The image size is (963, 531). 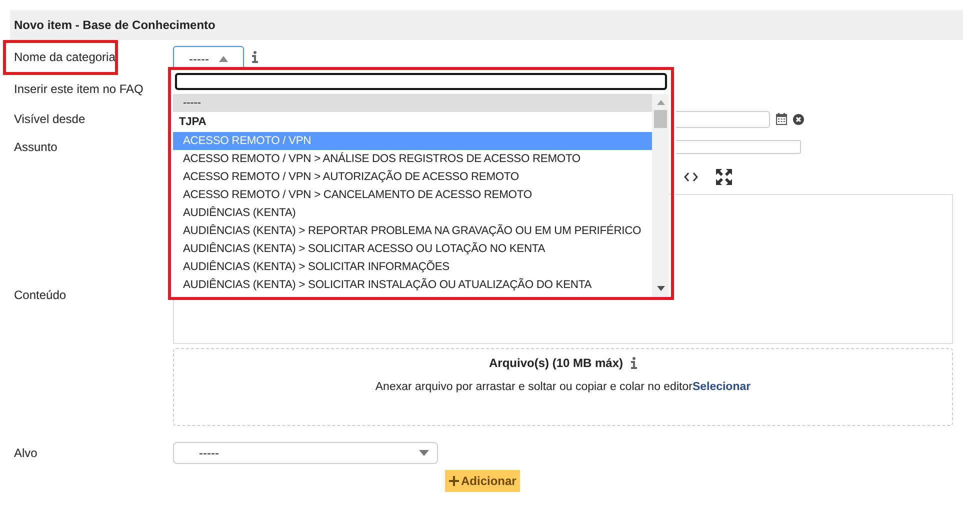 I want to click on field-label: Visível desde, so click(x=49, y=119).